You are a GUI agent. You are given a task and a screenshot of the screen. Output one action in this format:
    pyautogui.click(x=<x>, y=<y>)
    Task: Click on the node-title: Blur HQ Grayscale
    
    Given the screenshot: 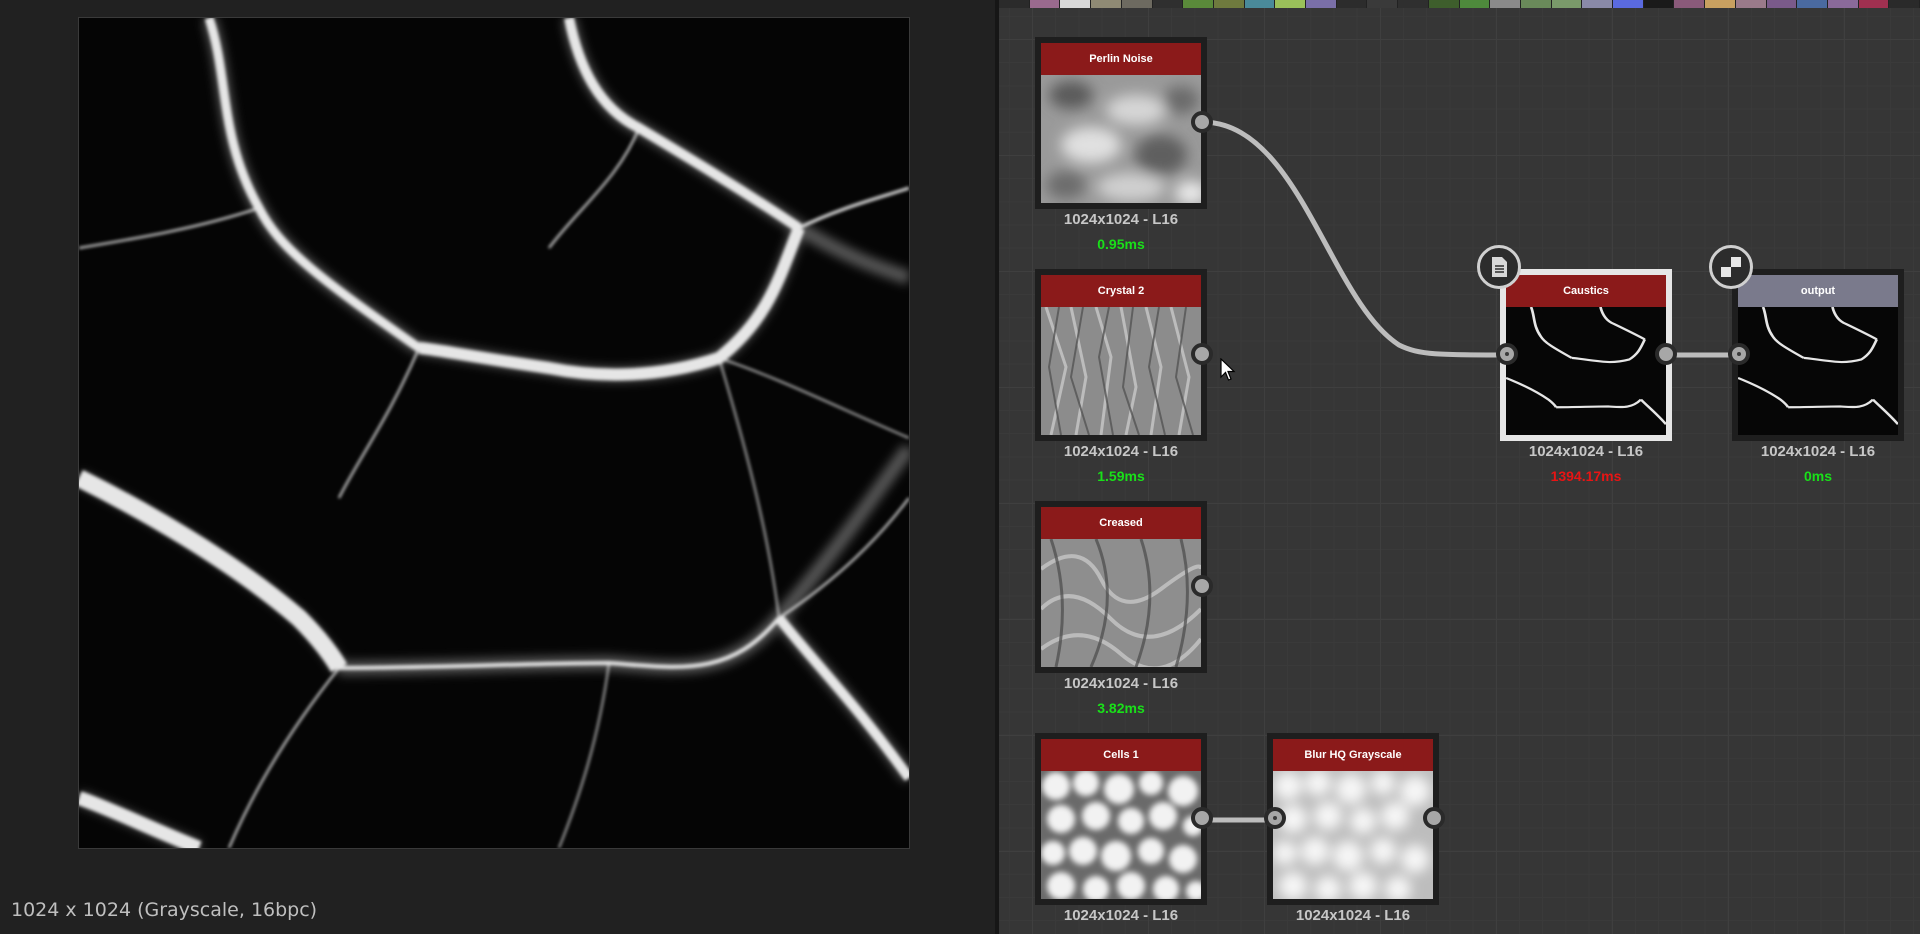 What is the action you would take?
    pyautogui.click(x=1353, y=755)
    